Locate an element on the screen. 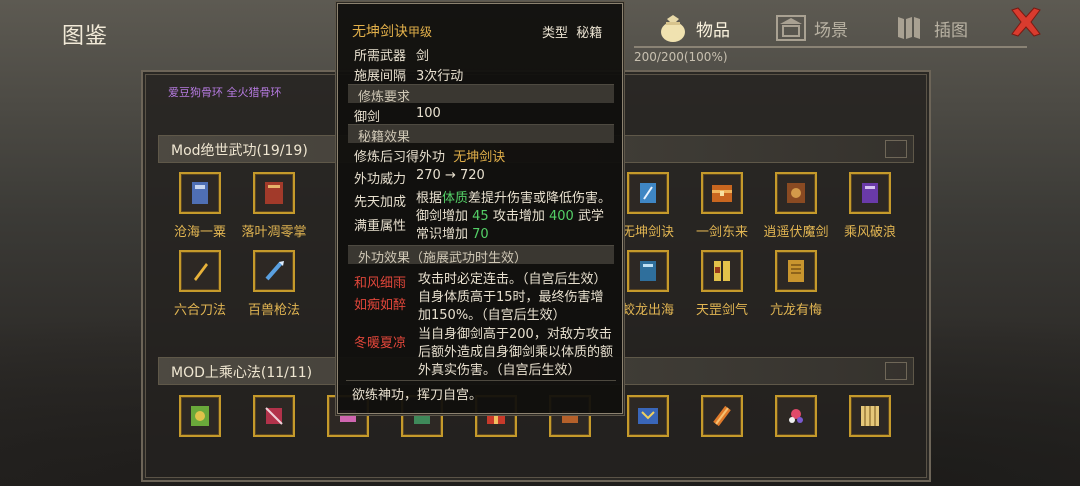  tooltip-type: 类型 秘籍 is located at coordinates (572, 31).